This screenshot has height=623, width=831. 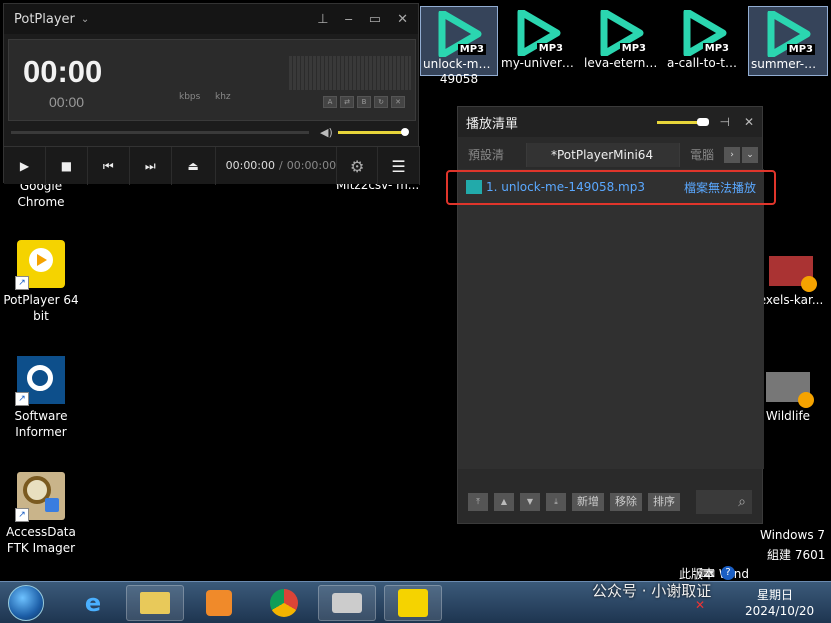 What do you see at coordinates (664, 502) in the screenshot?
I see `sort-button: 排序` at bounding box center [664, 502].